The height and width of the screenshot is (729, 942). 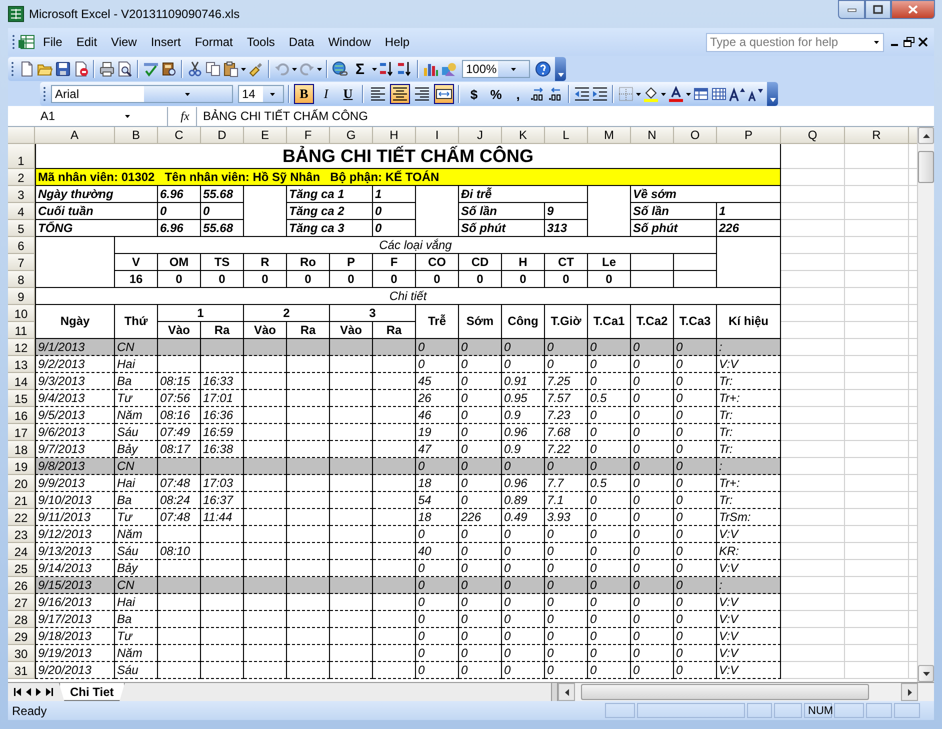 What do you see at coordinates (21, 653) in the screenshot?
I see `row-header: 30` at bounding box center [21, 653].